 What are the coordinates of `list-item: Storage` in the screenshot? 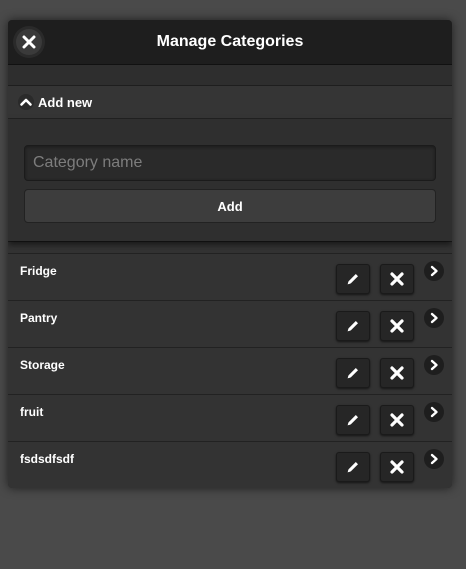 It's located at (230, 370).